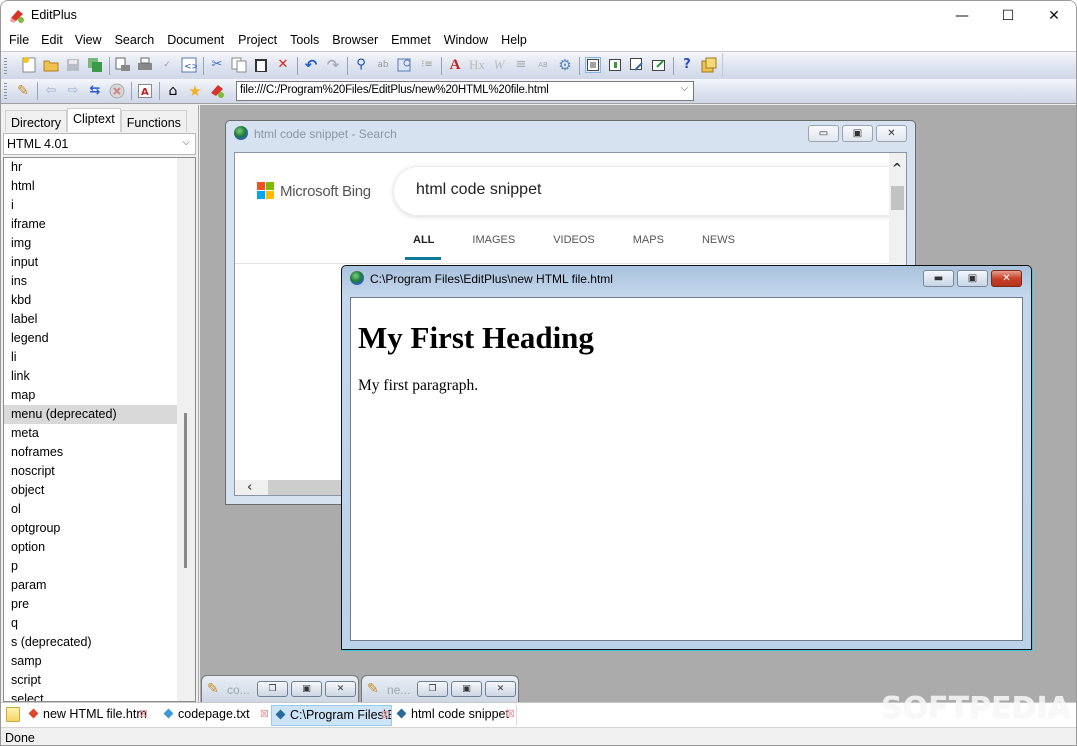 This screenshot has height=746, width=1077. Describe the element at coordinates (90, 376) in the screenshot. I see `cliptext-item: link` at that location.